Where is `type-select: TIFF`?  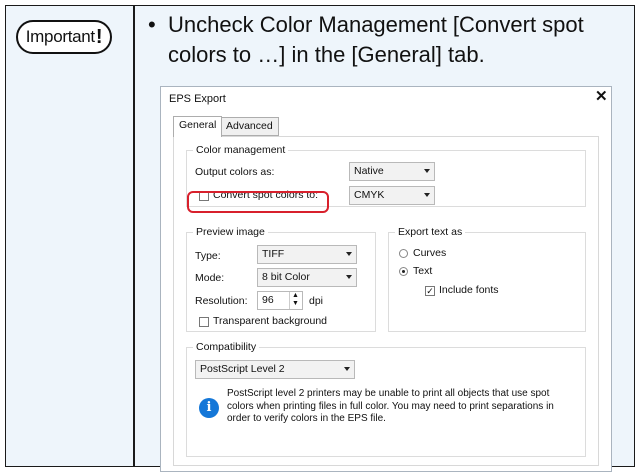 type-select: TIFF is located at coordinates (307, 254).